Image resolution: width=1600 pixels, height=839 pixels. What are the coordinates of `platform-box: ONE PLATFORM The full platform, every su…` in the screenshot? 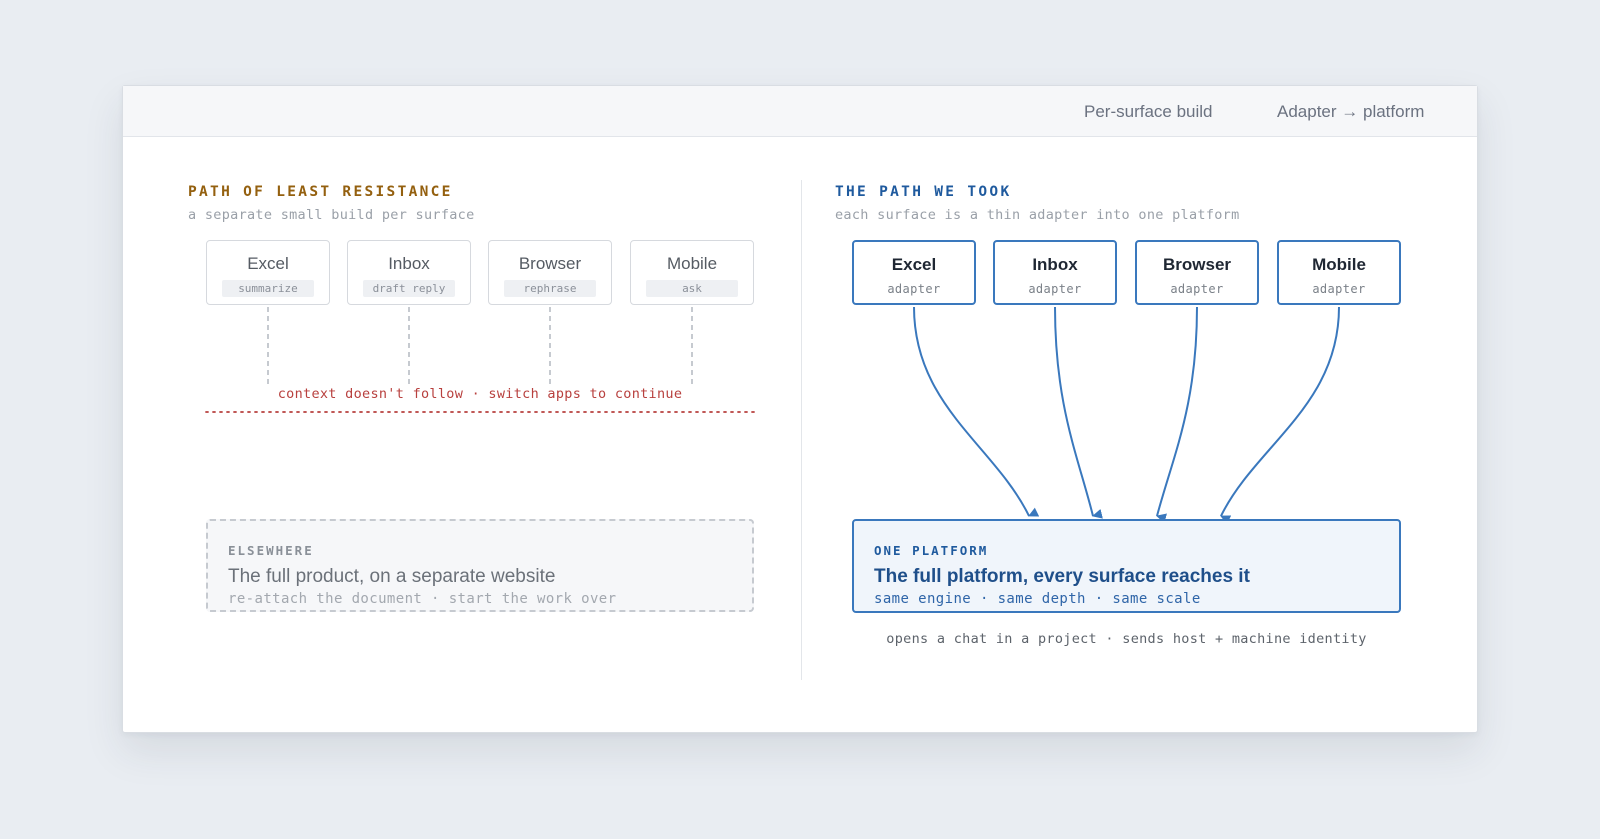 It's located at (1126, 566).